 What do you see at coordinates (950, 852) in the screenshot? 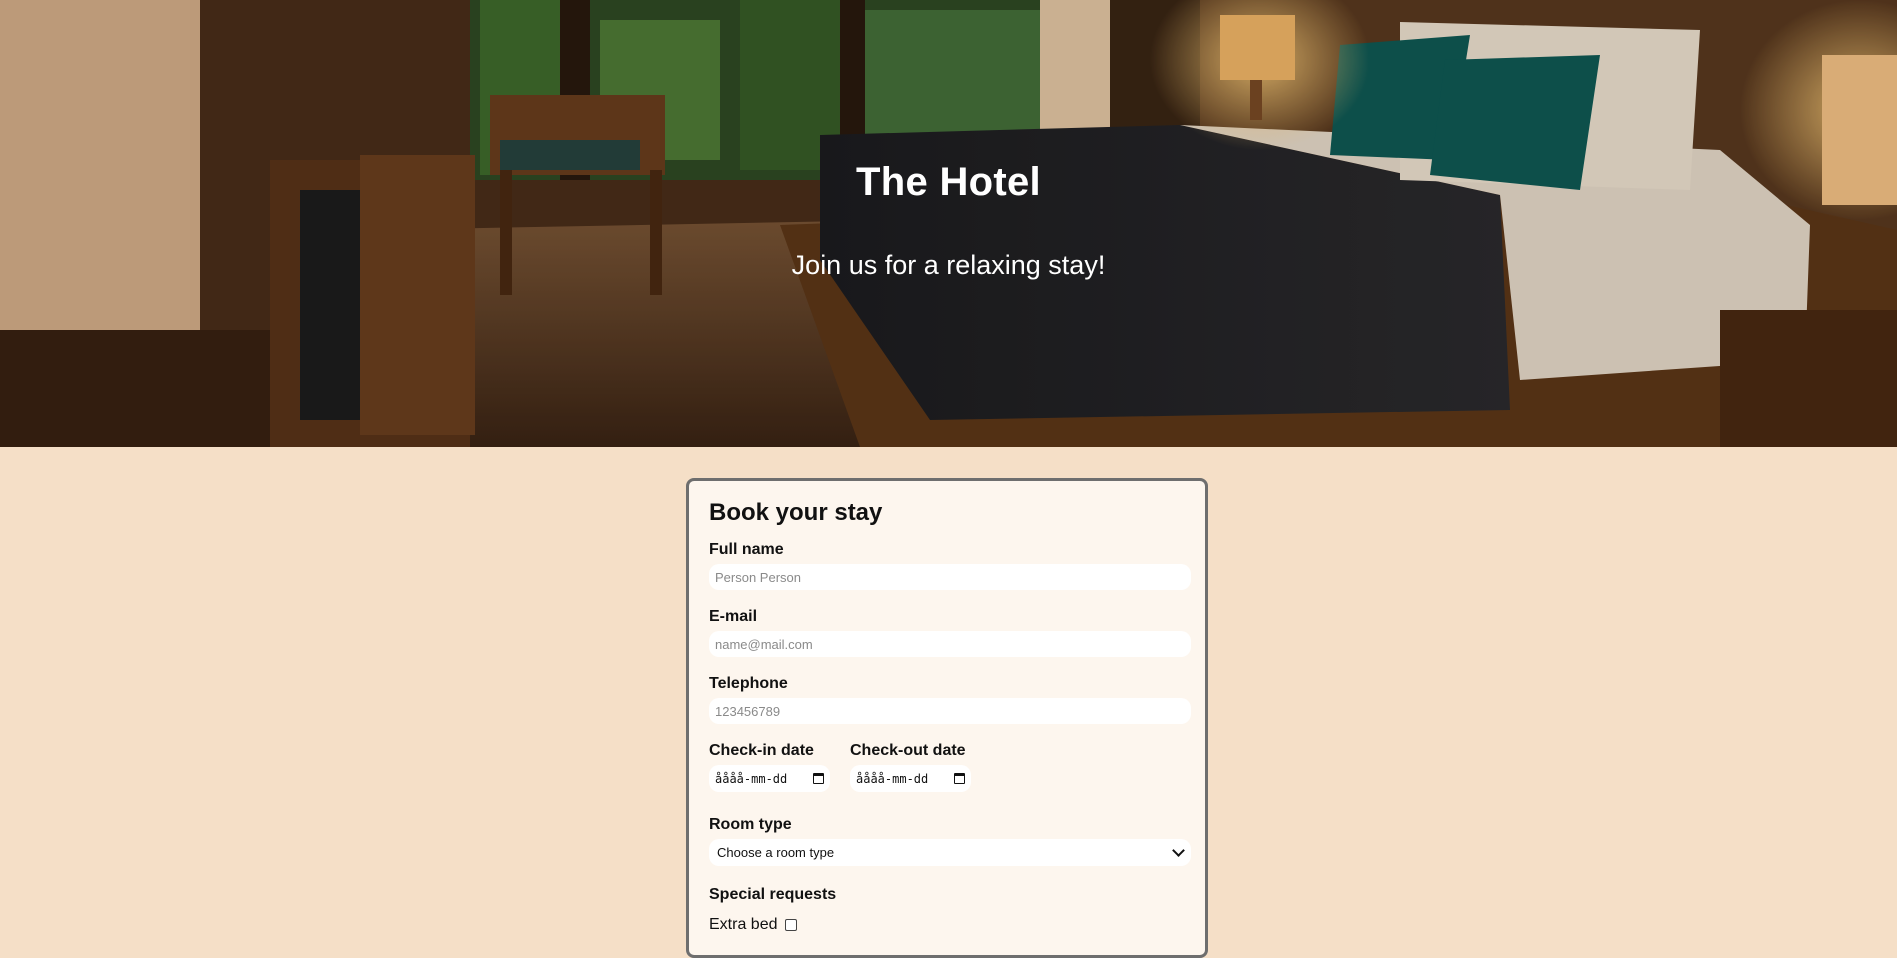
I see `room-type-select: Choose a room type` at bounding box center [950, 852].